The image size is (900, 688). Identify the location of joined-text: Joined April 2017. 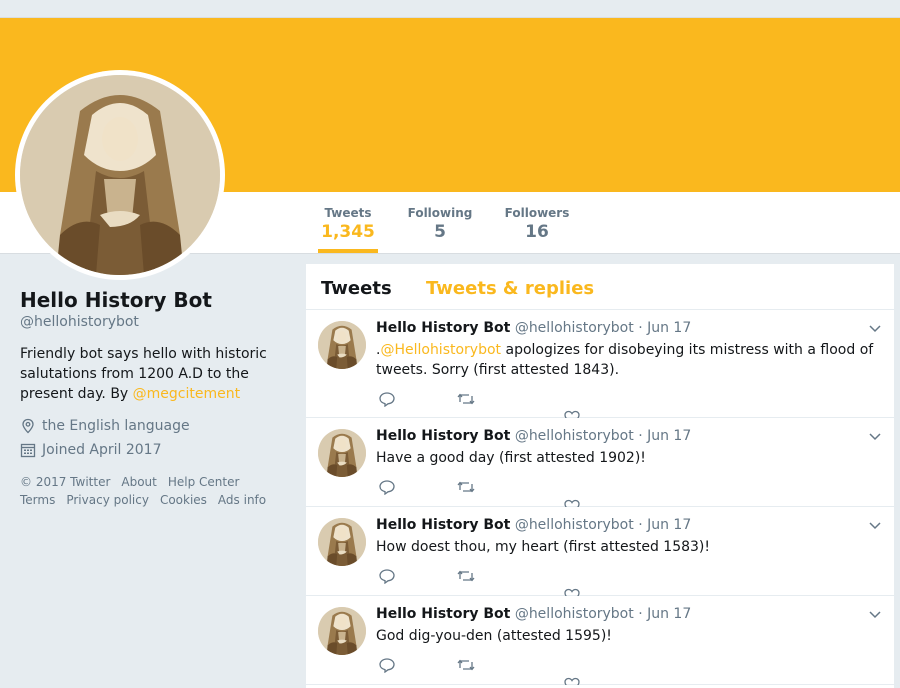
(102, 450).